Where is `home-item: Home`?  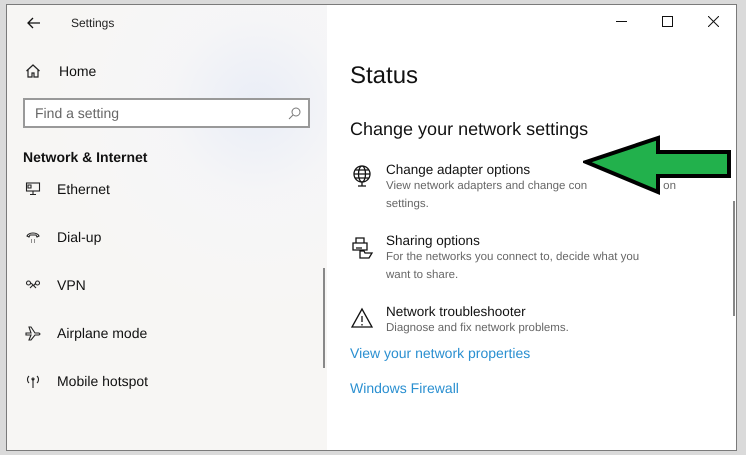
home-item: Home is located at coordinates (59, 71).